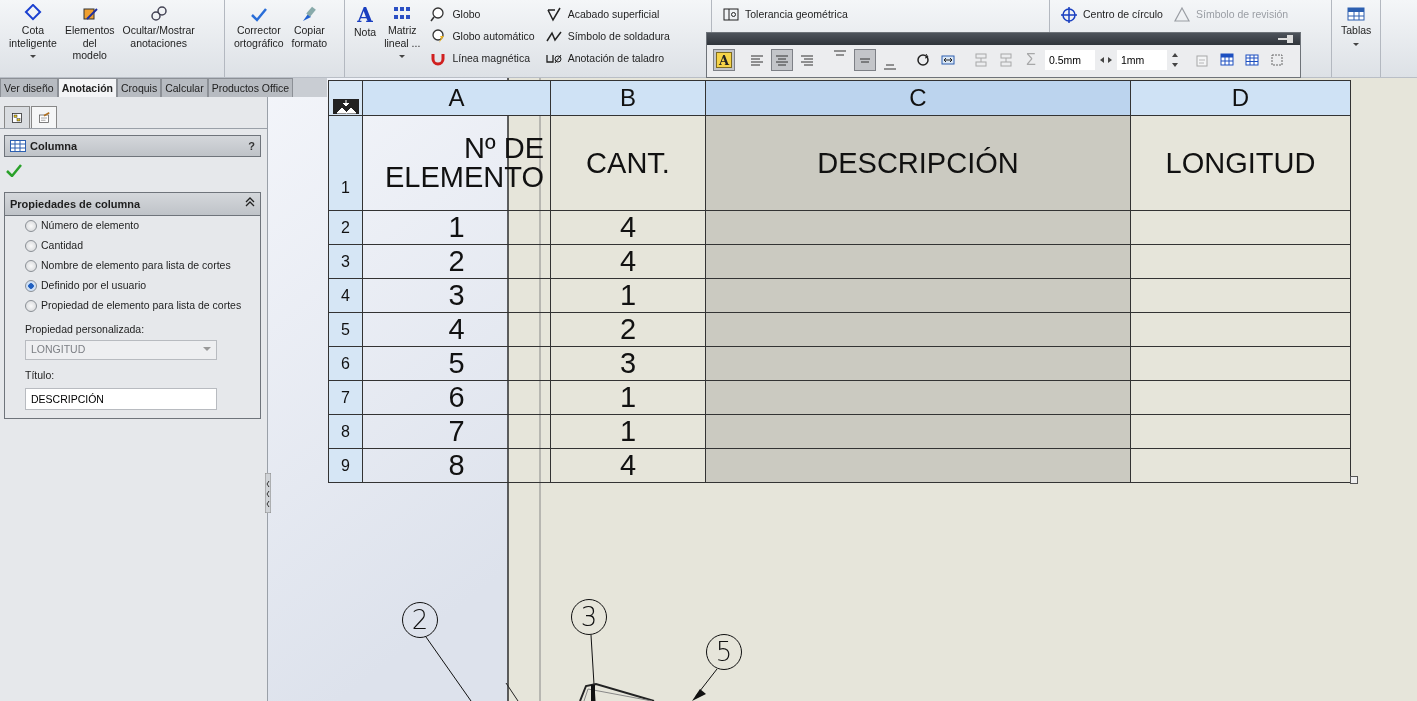  What do you see at coordinates (14, 170) in the screenshot?
I see `ok-check-icon` at bounding box center [14, 170].